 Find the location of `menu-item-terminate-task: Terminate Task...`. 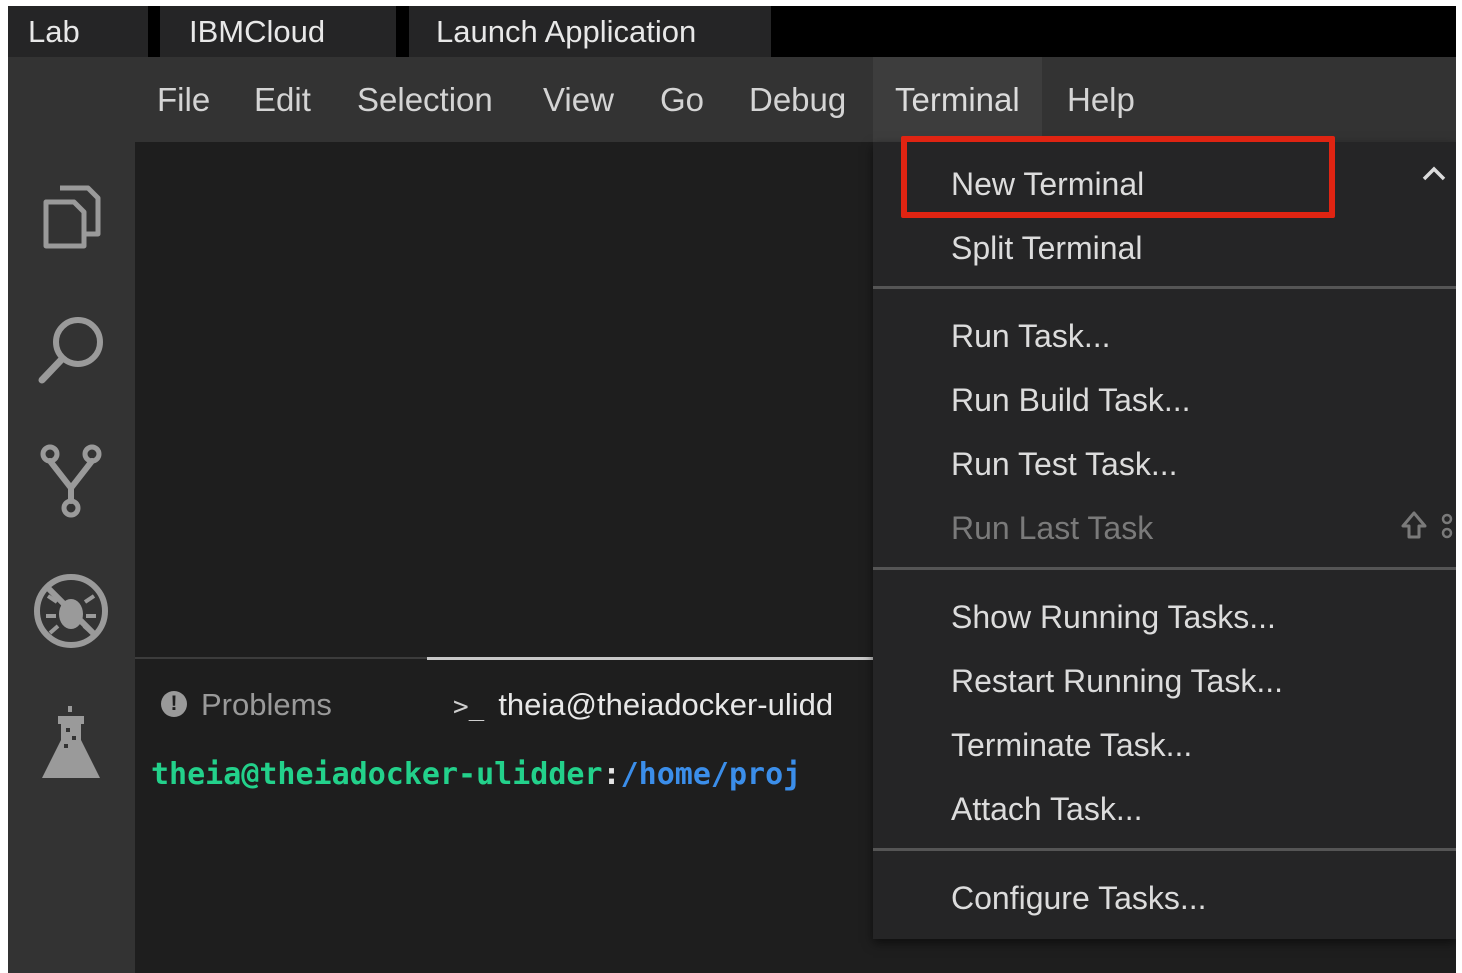

menu-item-terminate-task: Terminate Task... is located at coordinates (1071, 745).